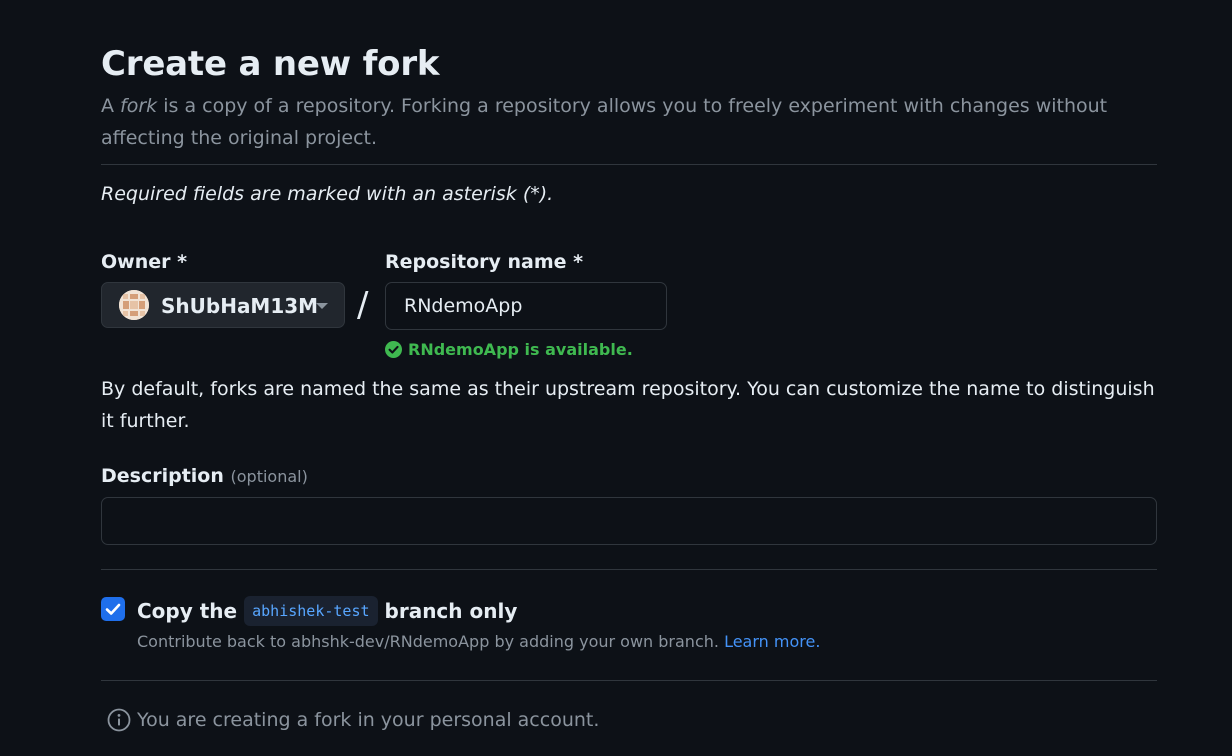  Describe the element at coordinates (311, 611) in the screenshot. I see `branch-name-chip: abhishek-test` at that location.